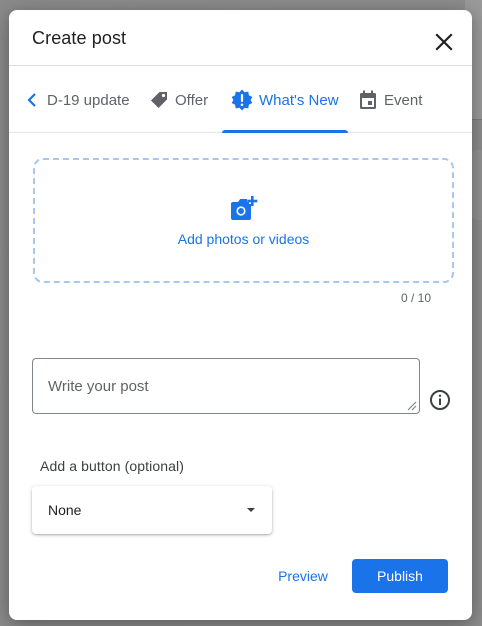  What do you see at coordinates (65, 510) in the screenshot?
I see `action-button-selected-value: None` at bounding box center [65, 510].